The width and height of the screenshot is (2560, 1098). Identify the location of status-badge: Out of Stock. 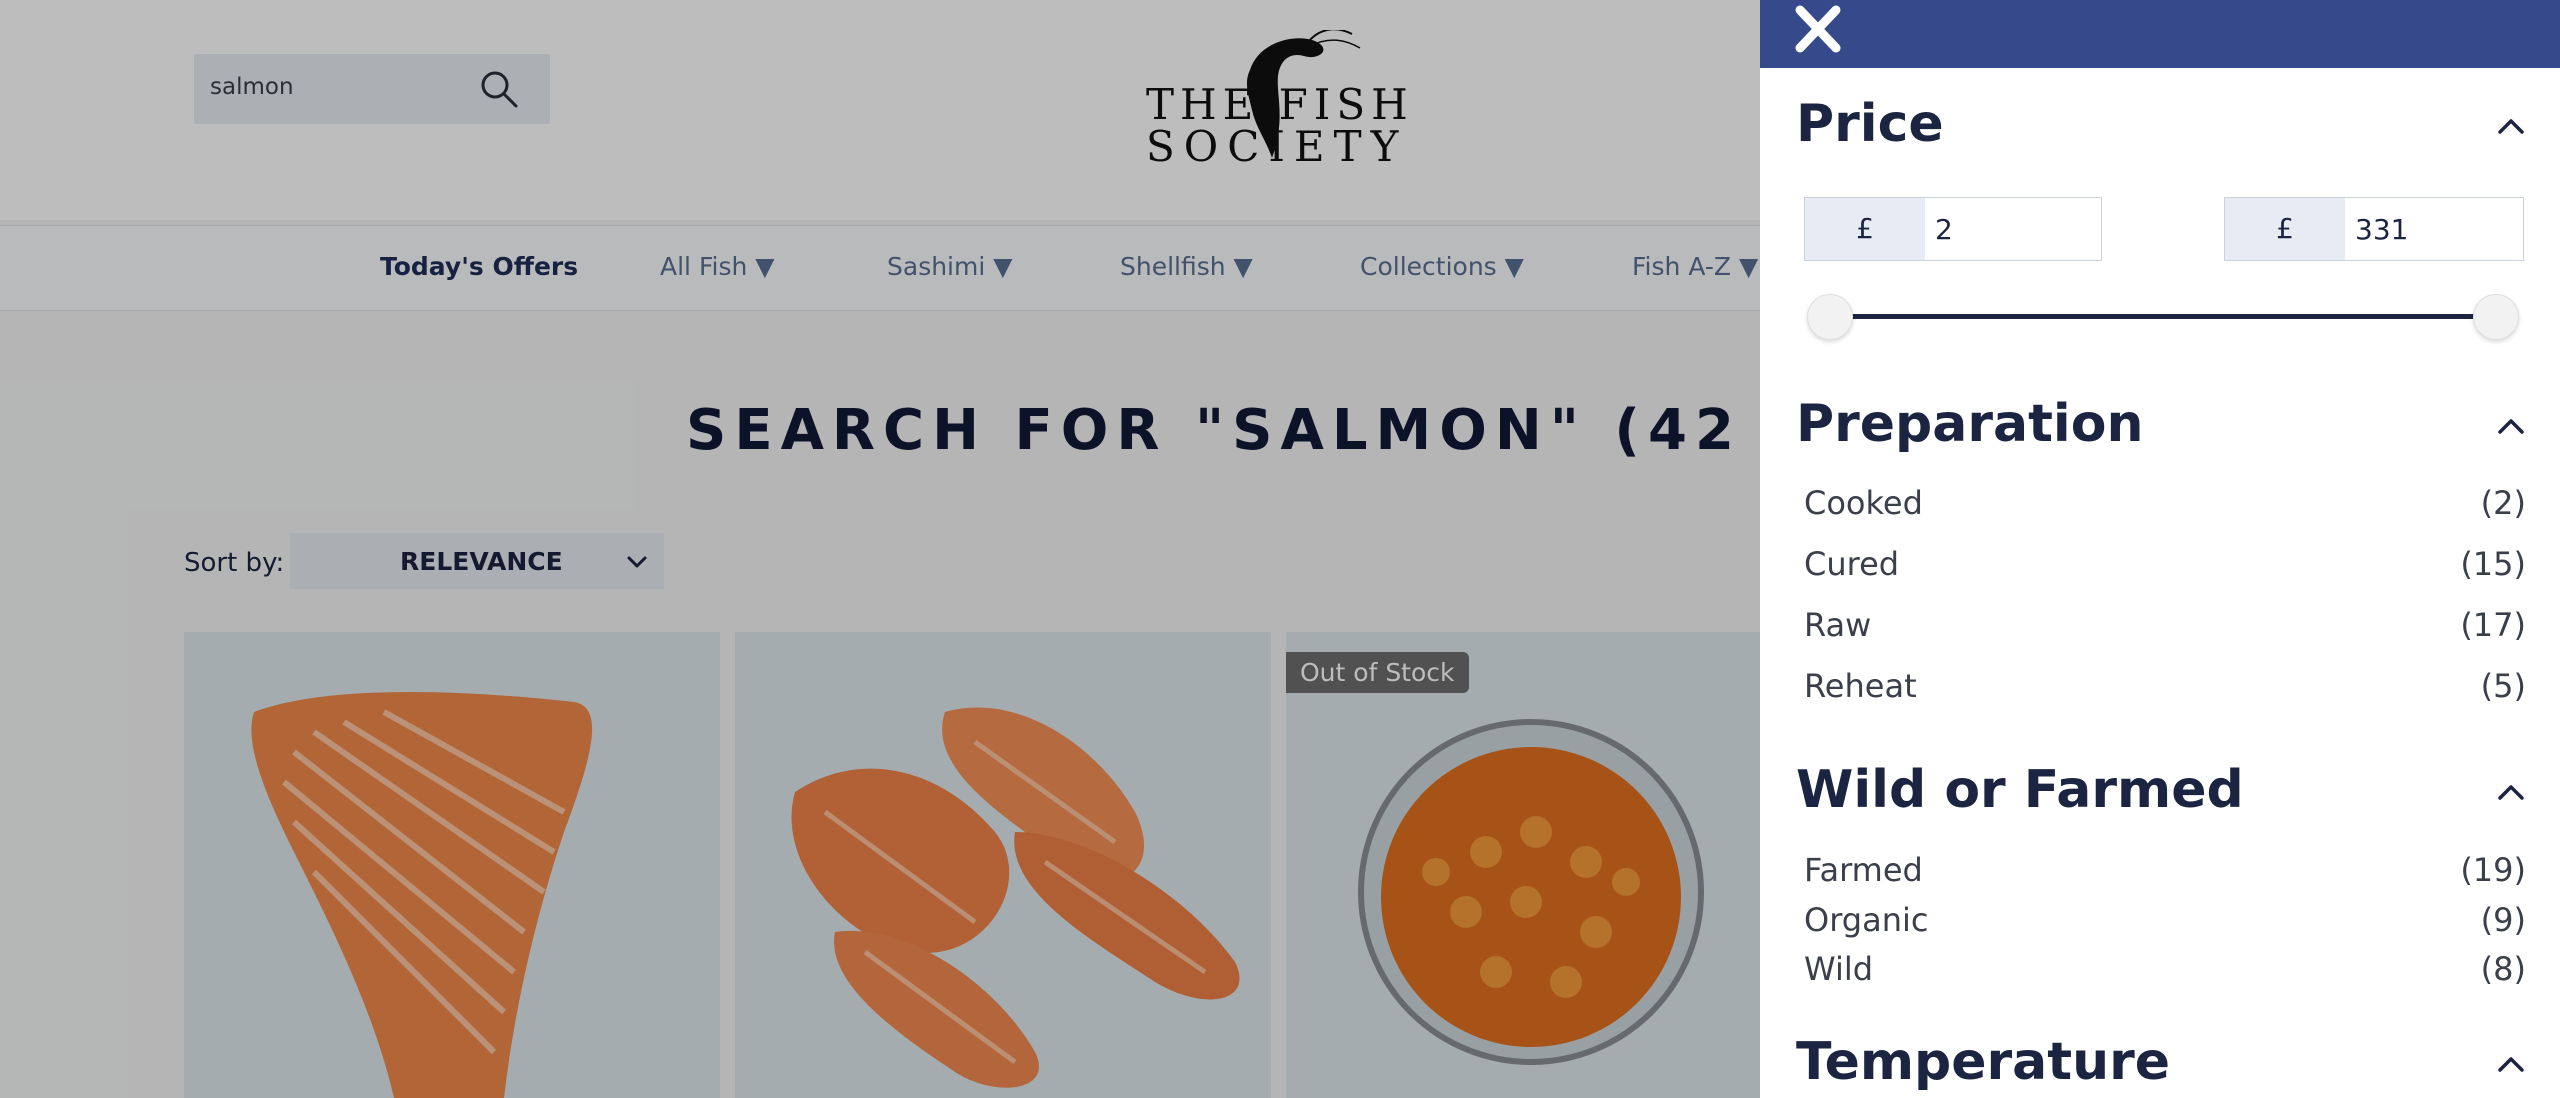
(1377, 672).